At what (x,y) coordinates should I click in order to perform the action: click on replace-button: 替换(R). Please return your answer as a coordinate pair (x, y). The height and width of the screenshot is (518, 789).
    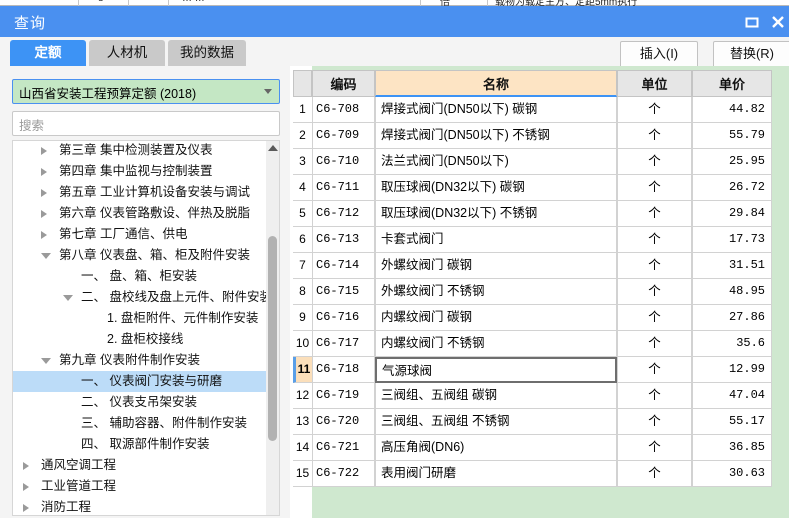
    Looking at the image, I should click on (751, 54).